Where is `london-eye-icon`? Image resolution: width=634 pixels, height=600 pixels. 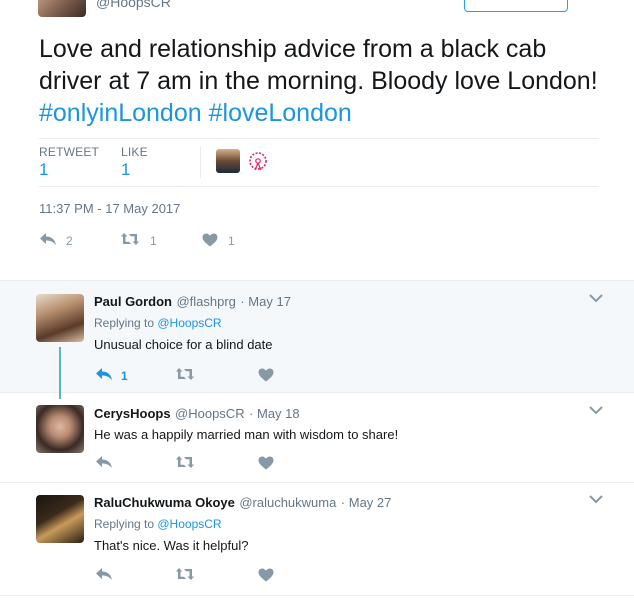 london-eye-icon is located at coordinates (258, 161).